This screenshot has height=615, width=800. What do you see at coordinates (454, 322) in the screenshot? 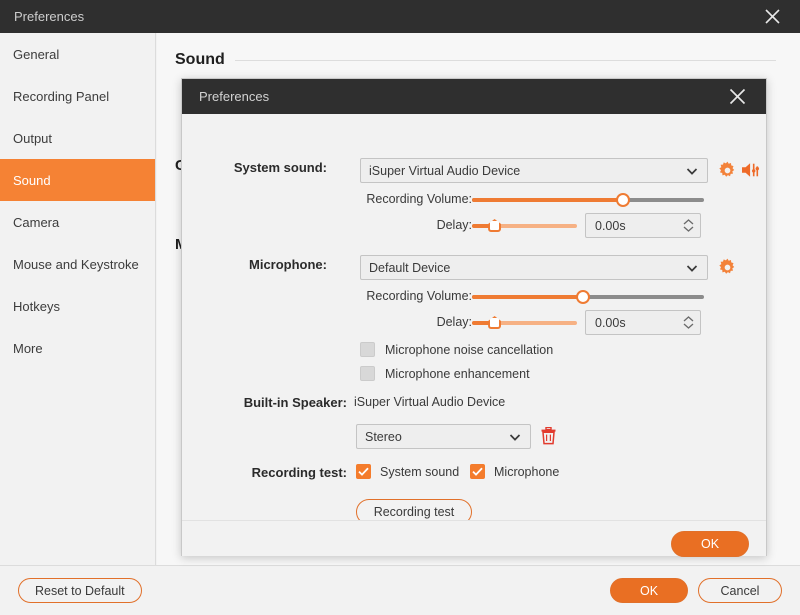
I see `microphone-delay-label: Delay:` at bounding box center [454, 322].